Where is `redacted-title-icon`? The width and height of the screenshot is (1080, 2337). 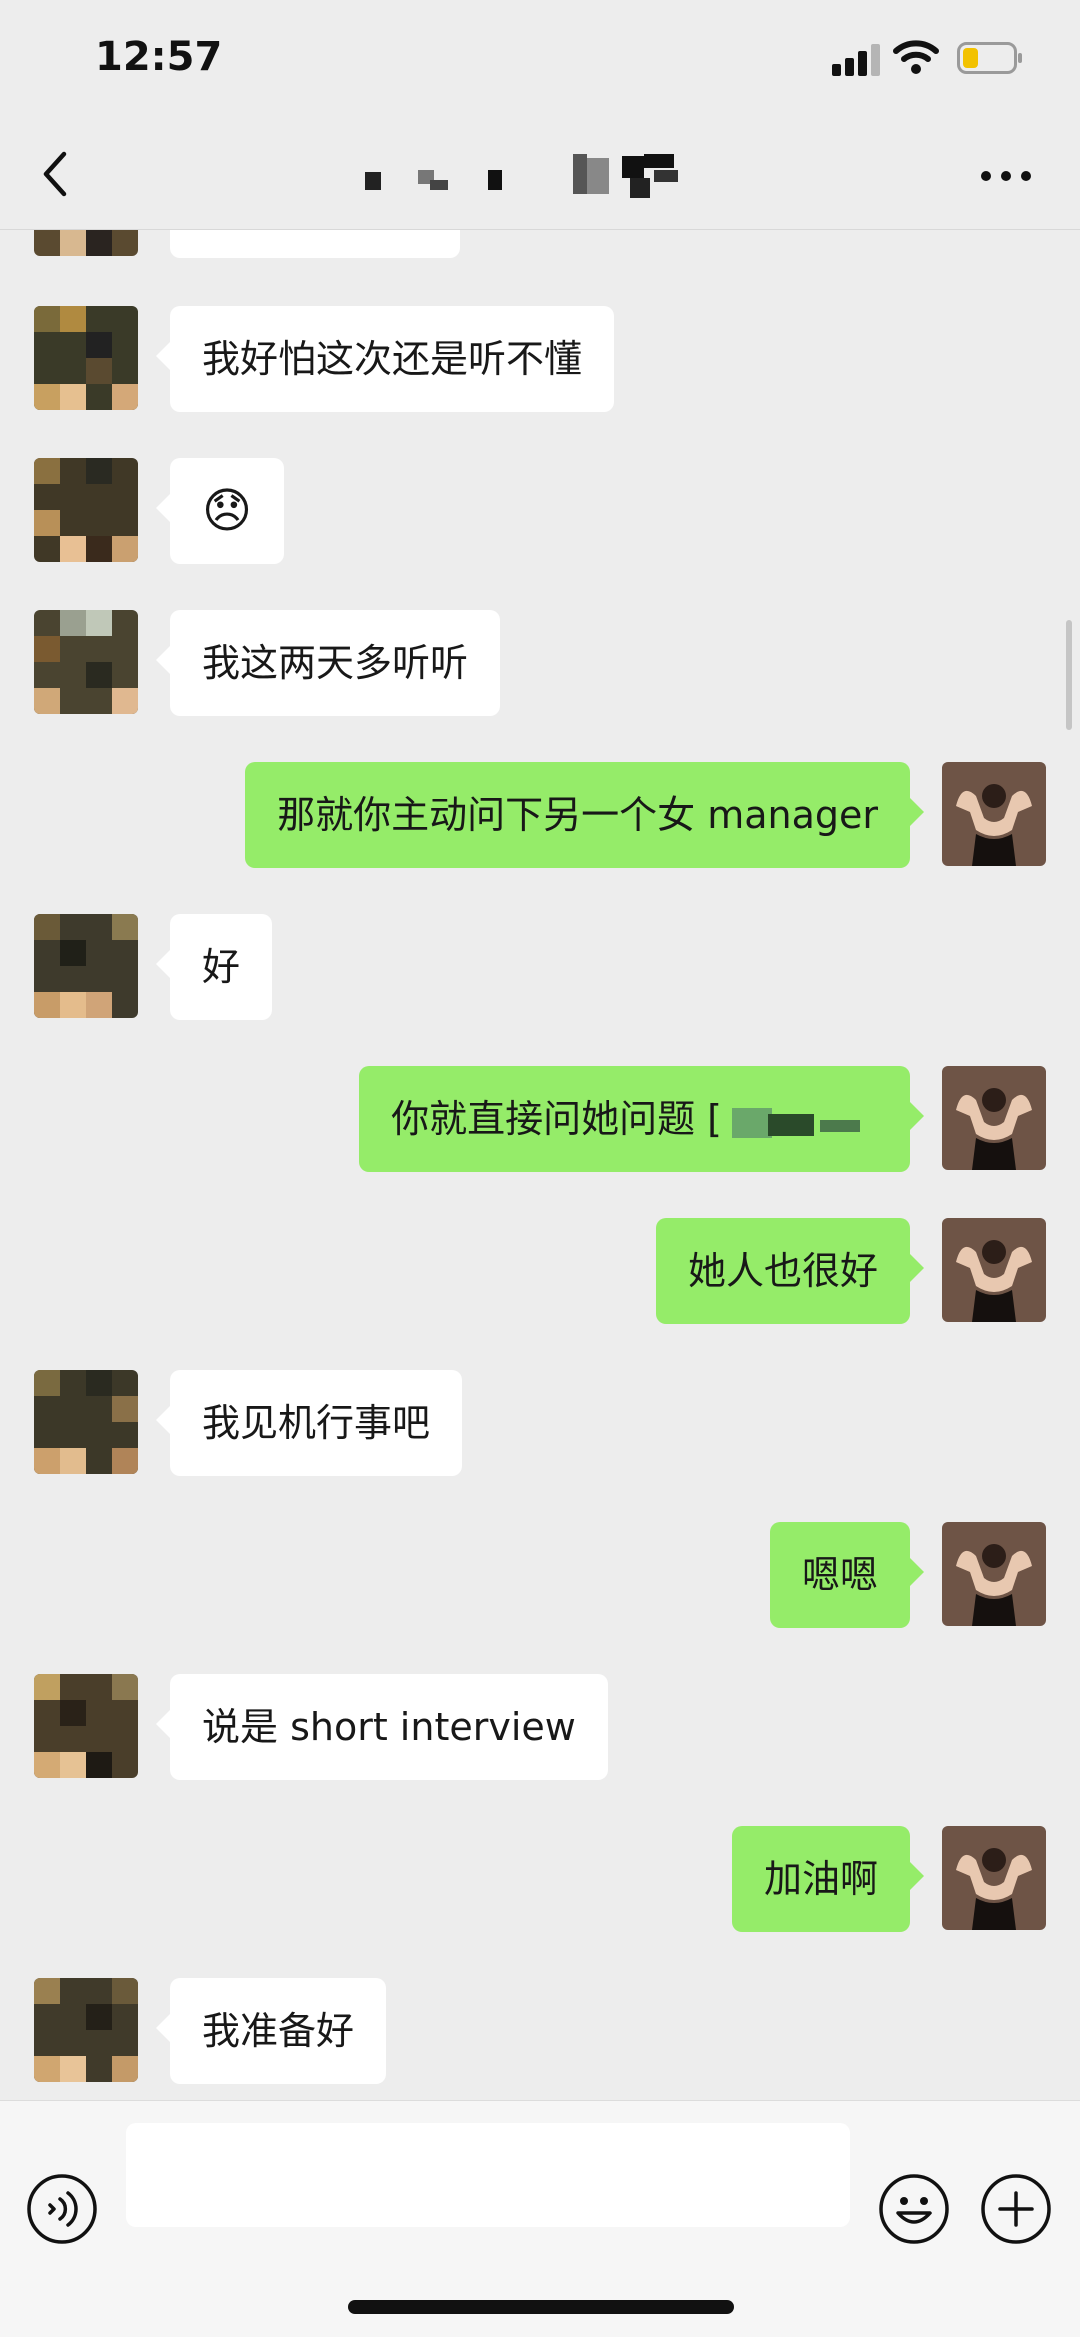 redacted-title-icon is located at coordinates (521, 176).